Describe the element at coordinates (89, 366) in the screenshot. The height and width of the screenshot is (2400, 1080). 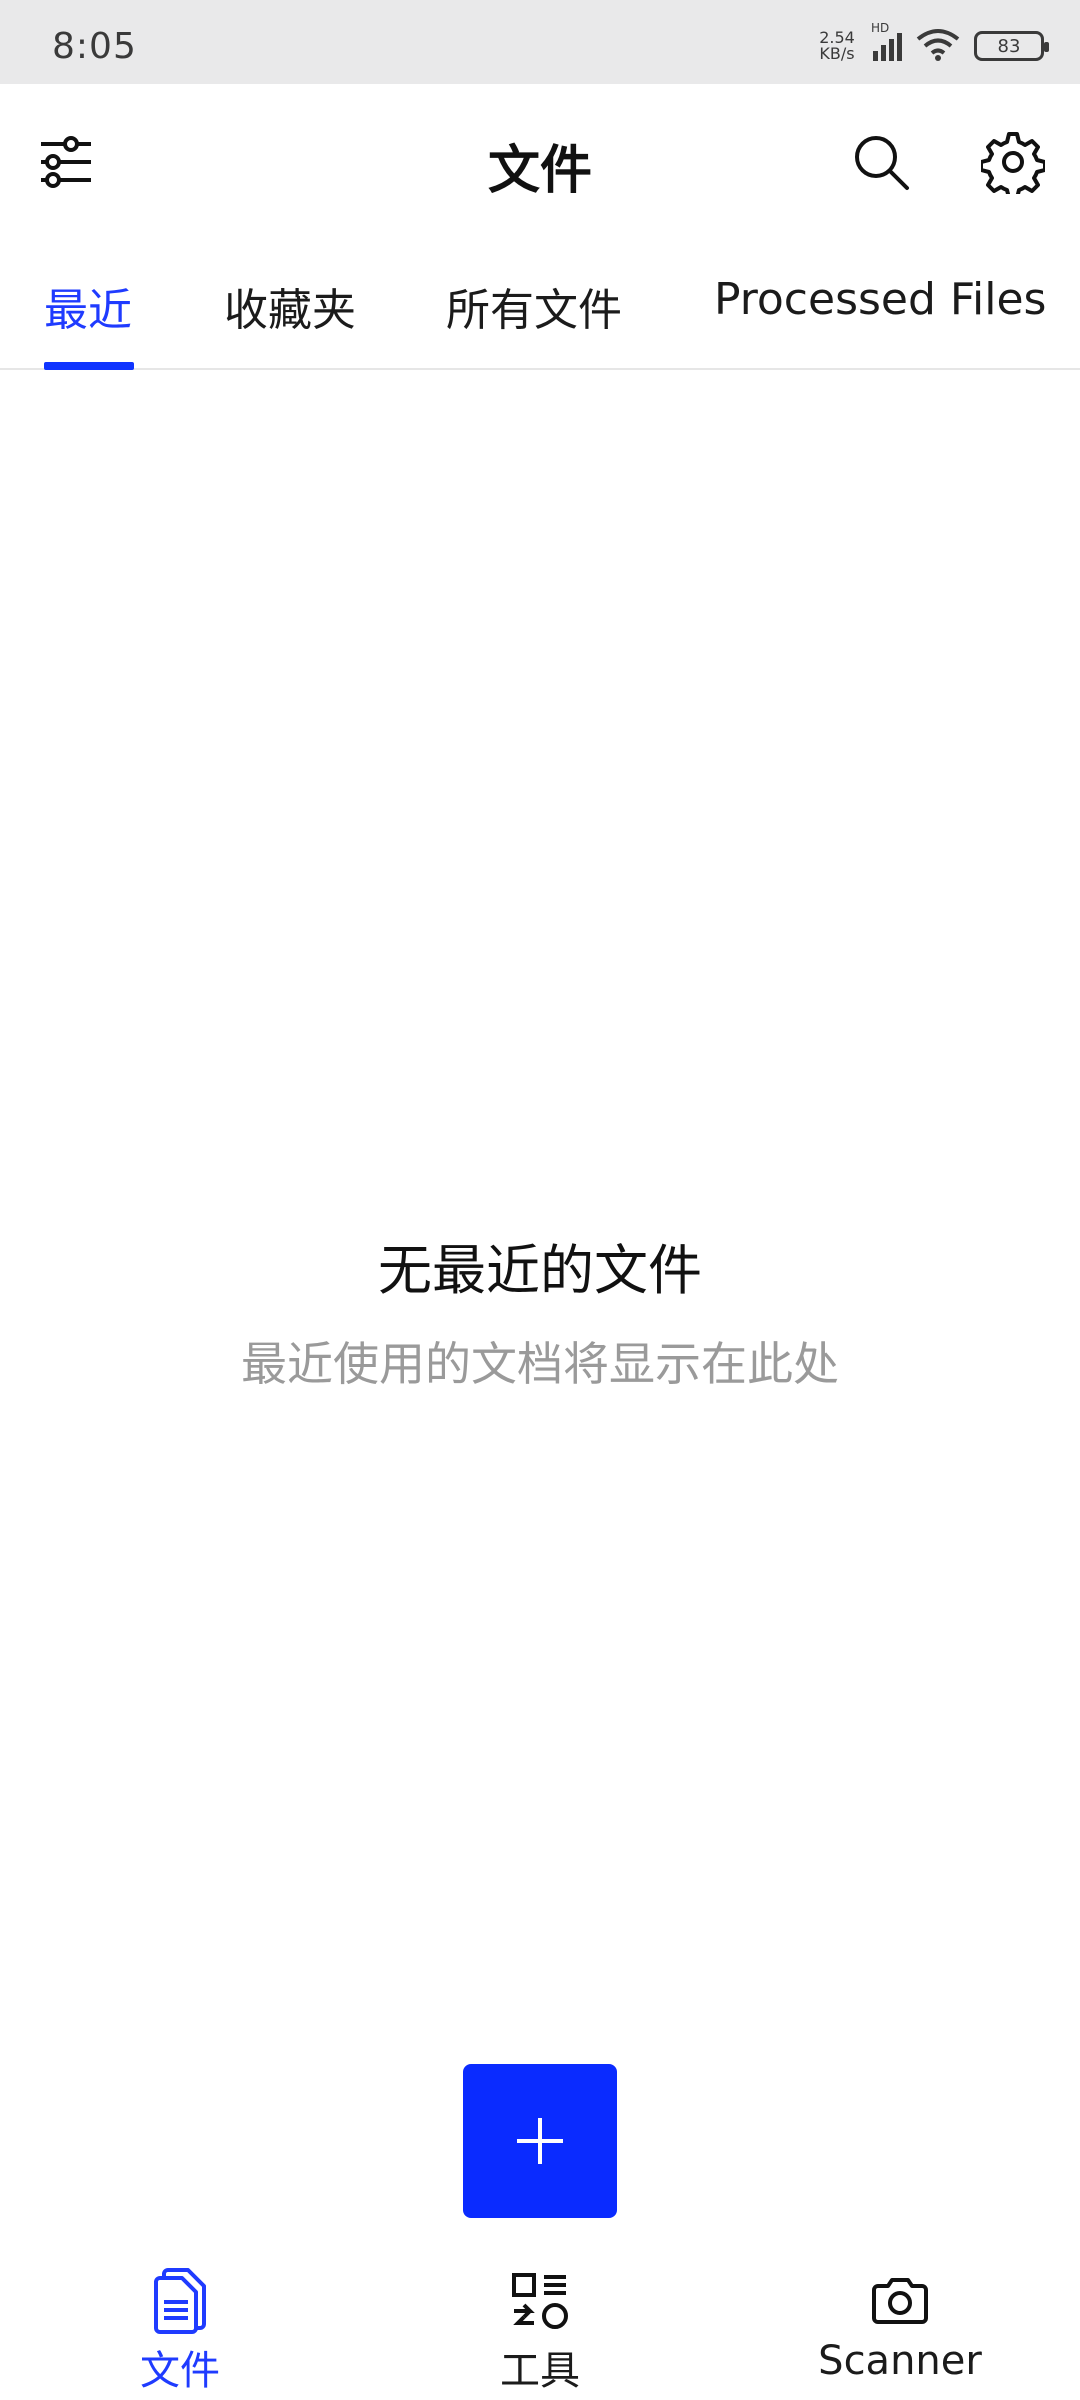
I see `active-tab-indicator` at that location.